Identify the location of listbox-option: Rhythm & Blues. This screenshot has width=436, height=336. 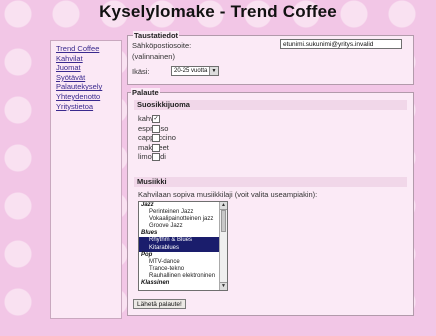
(183, 241).